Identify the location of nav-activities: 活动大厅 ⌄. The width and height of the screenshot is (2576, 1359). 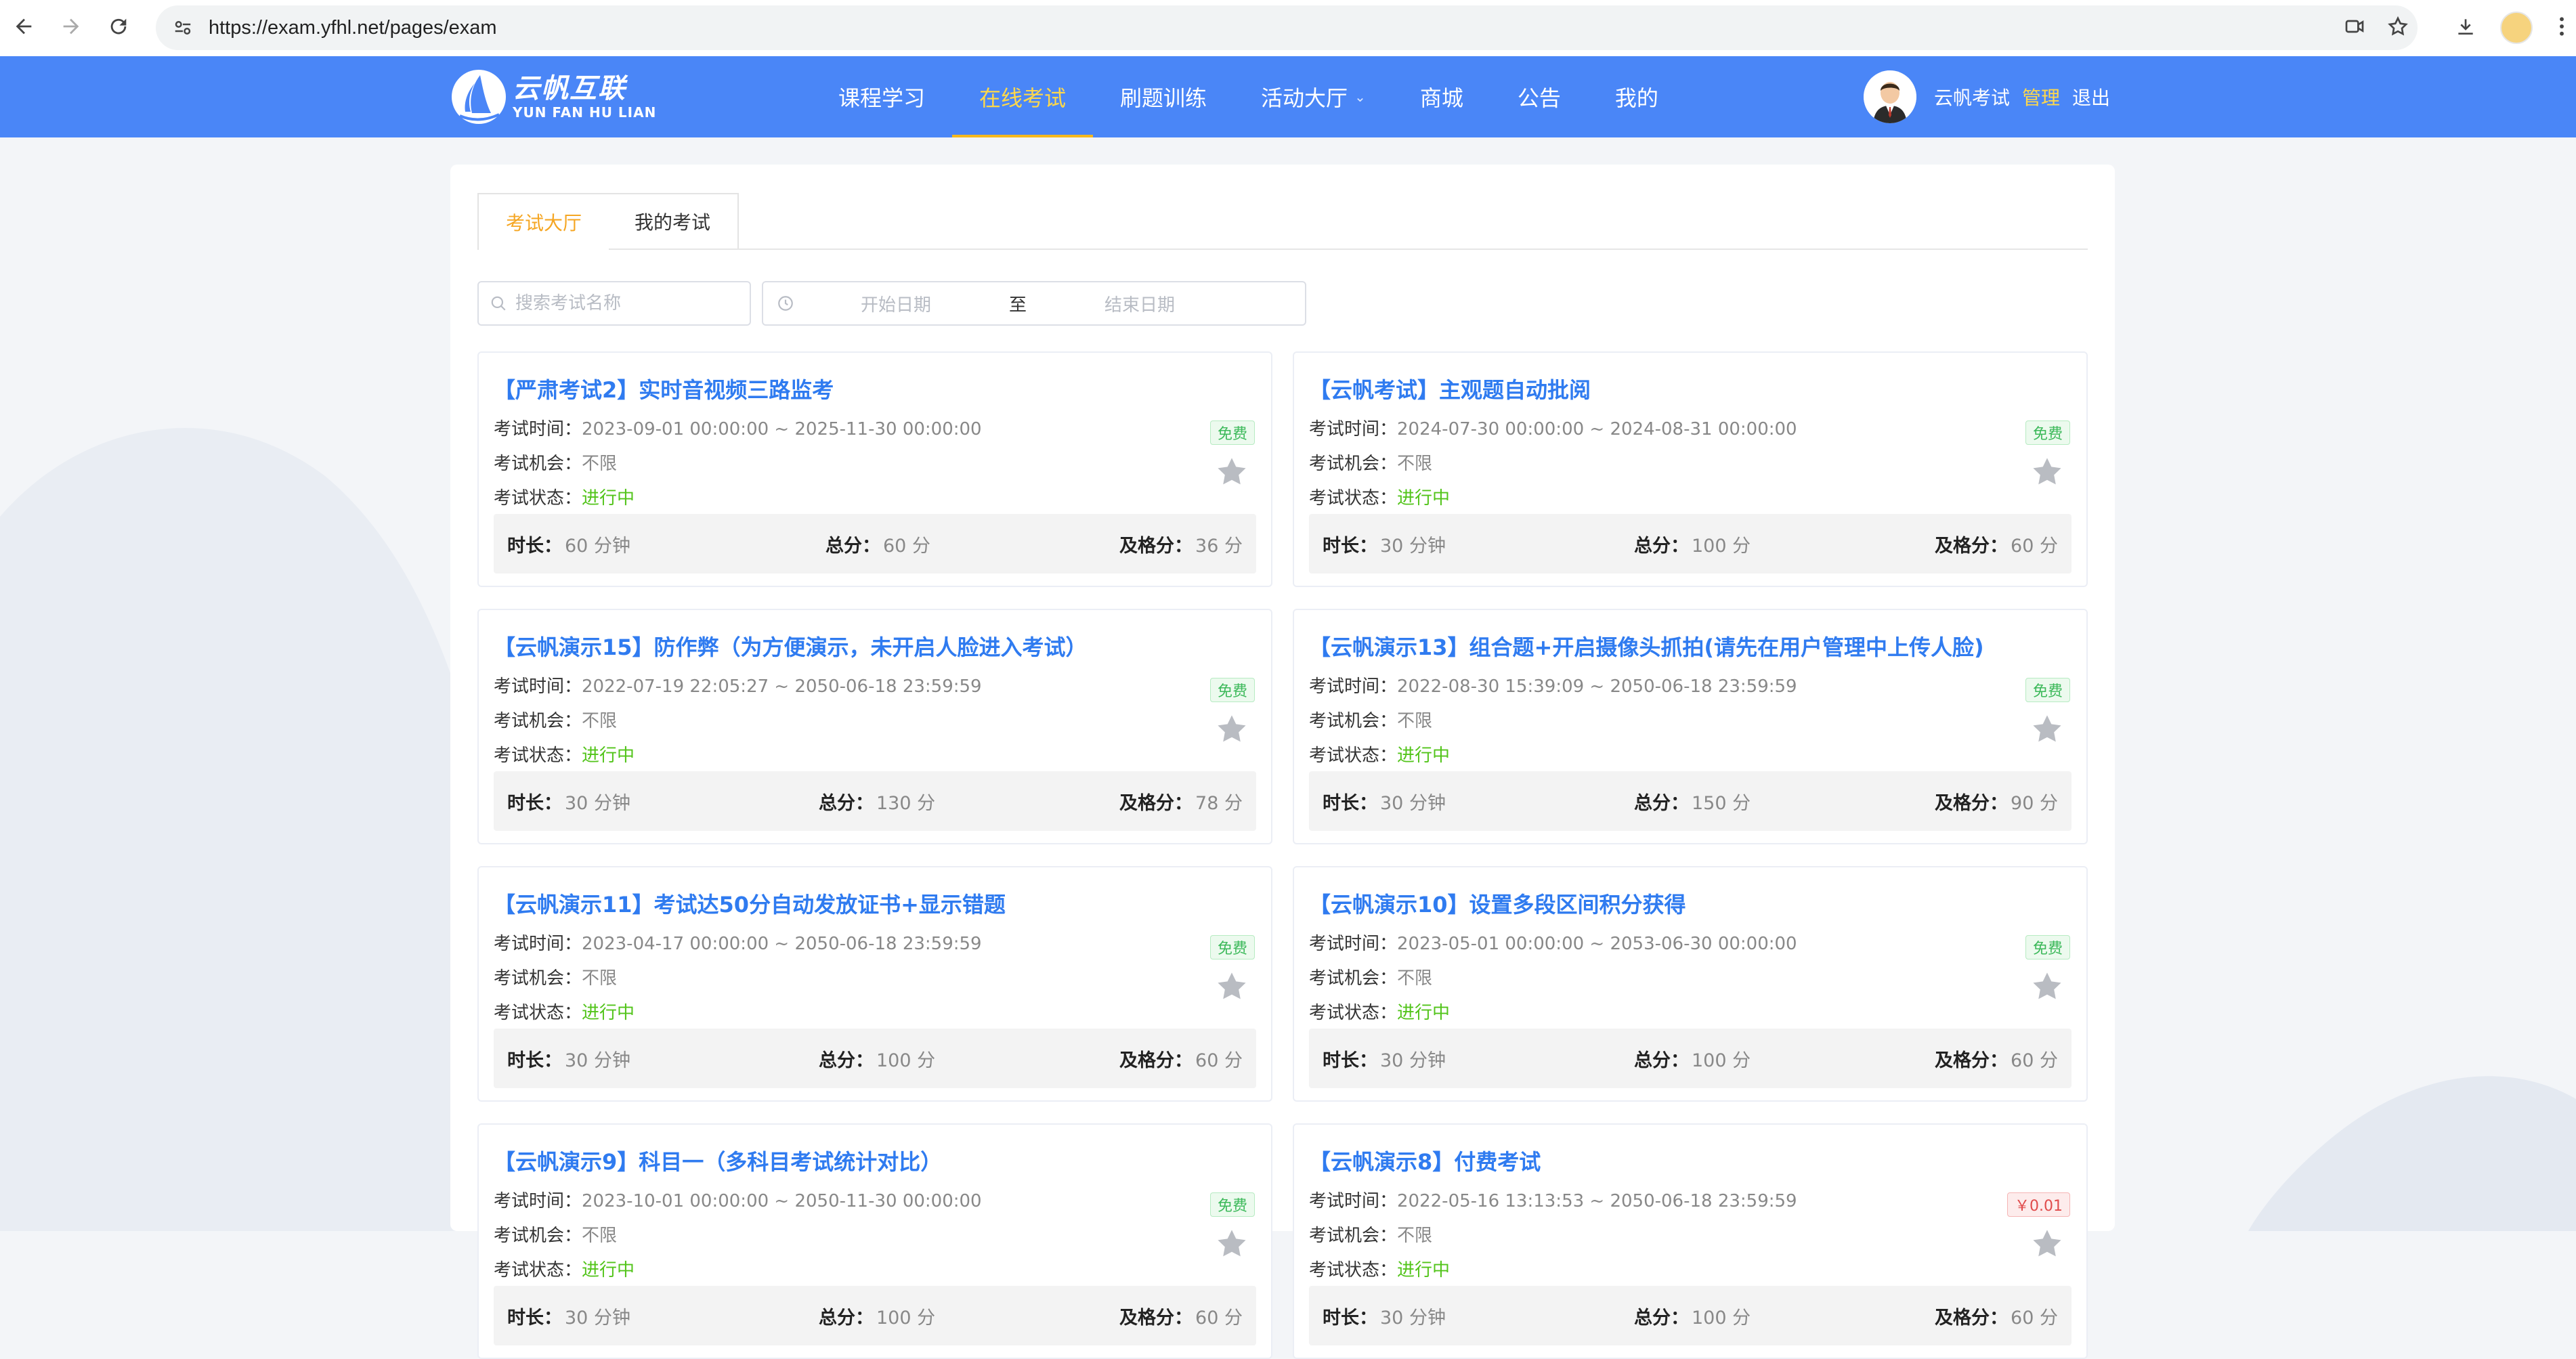
(1313, 96).